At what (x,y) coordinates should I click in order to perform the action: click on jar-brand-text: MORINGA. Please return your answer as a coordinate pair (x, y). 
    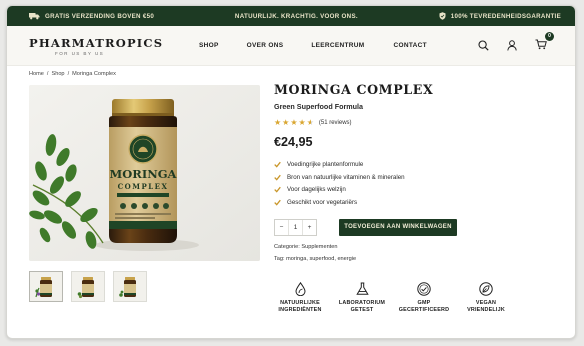
    Looking at the image, I should click on (144, 174).